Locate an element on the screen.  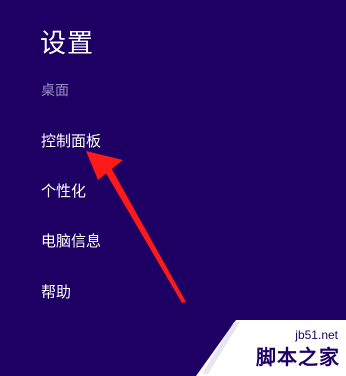
watermark-background is located at coordinates (271, 348).